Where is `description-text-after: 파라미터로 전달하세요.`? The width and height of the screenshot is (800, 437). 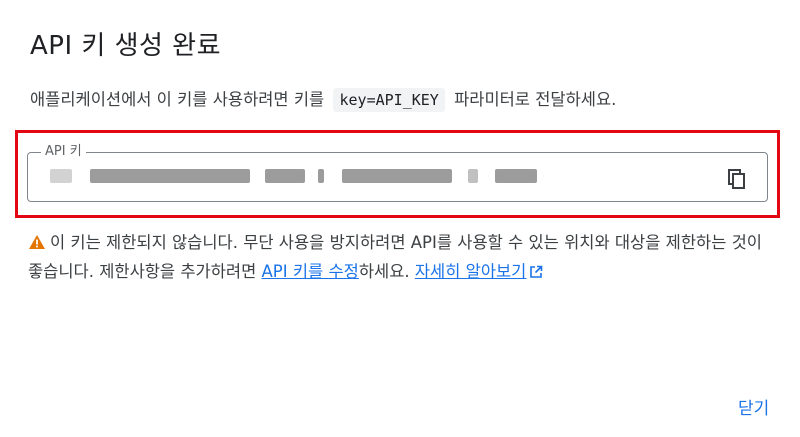
description-text-after: 파라미터로 전달하세요. is located at coordinates (535, 99).